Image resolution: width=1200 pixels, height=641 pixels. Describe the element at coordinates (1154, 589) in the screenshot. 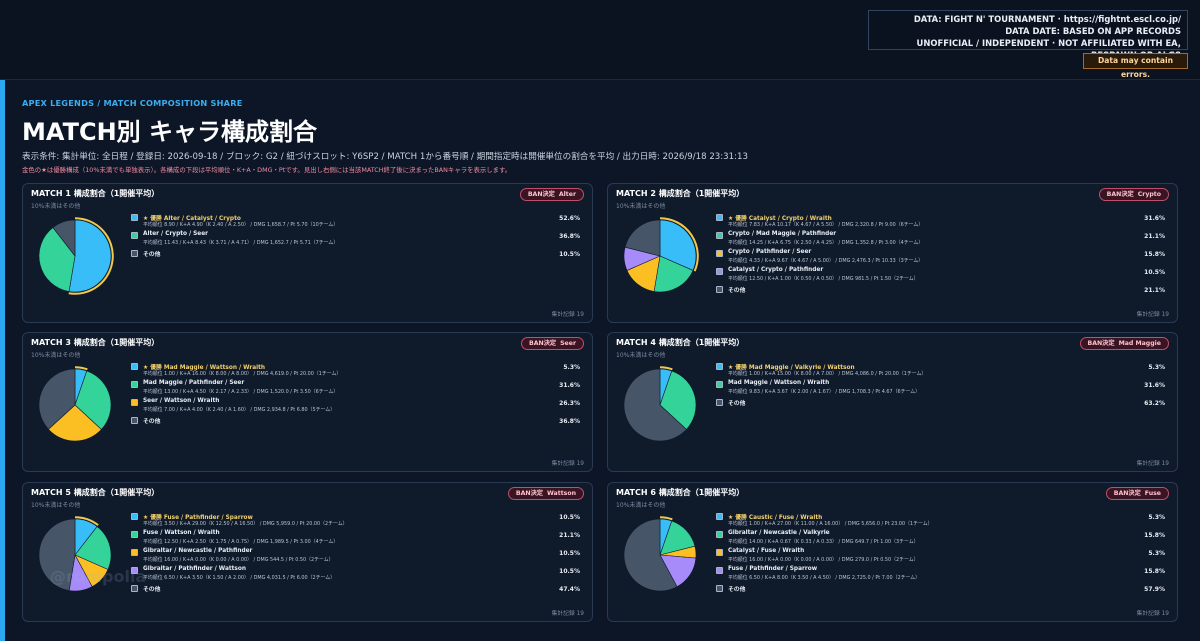

I see `share-percent: 57.9%` at that location.